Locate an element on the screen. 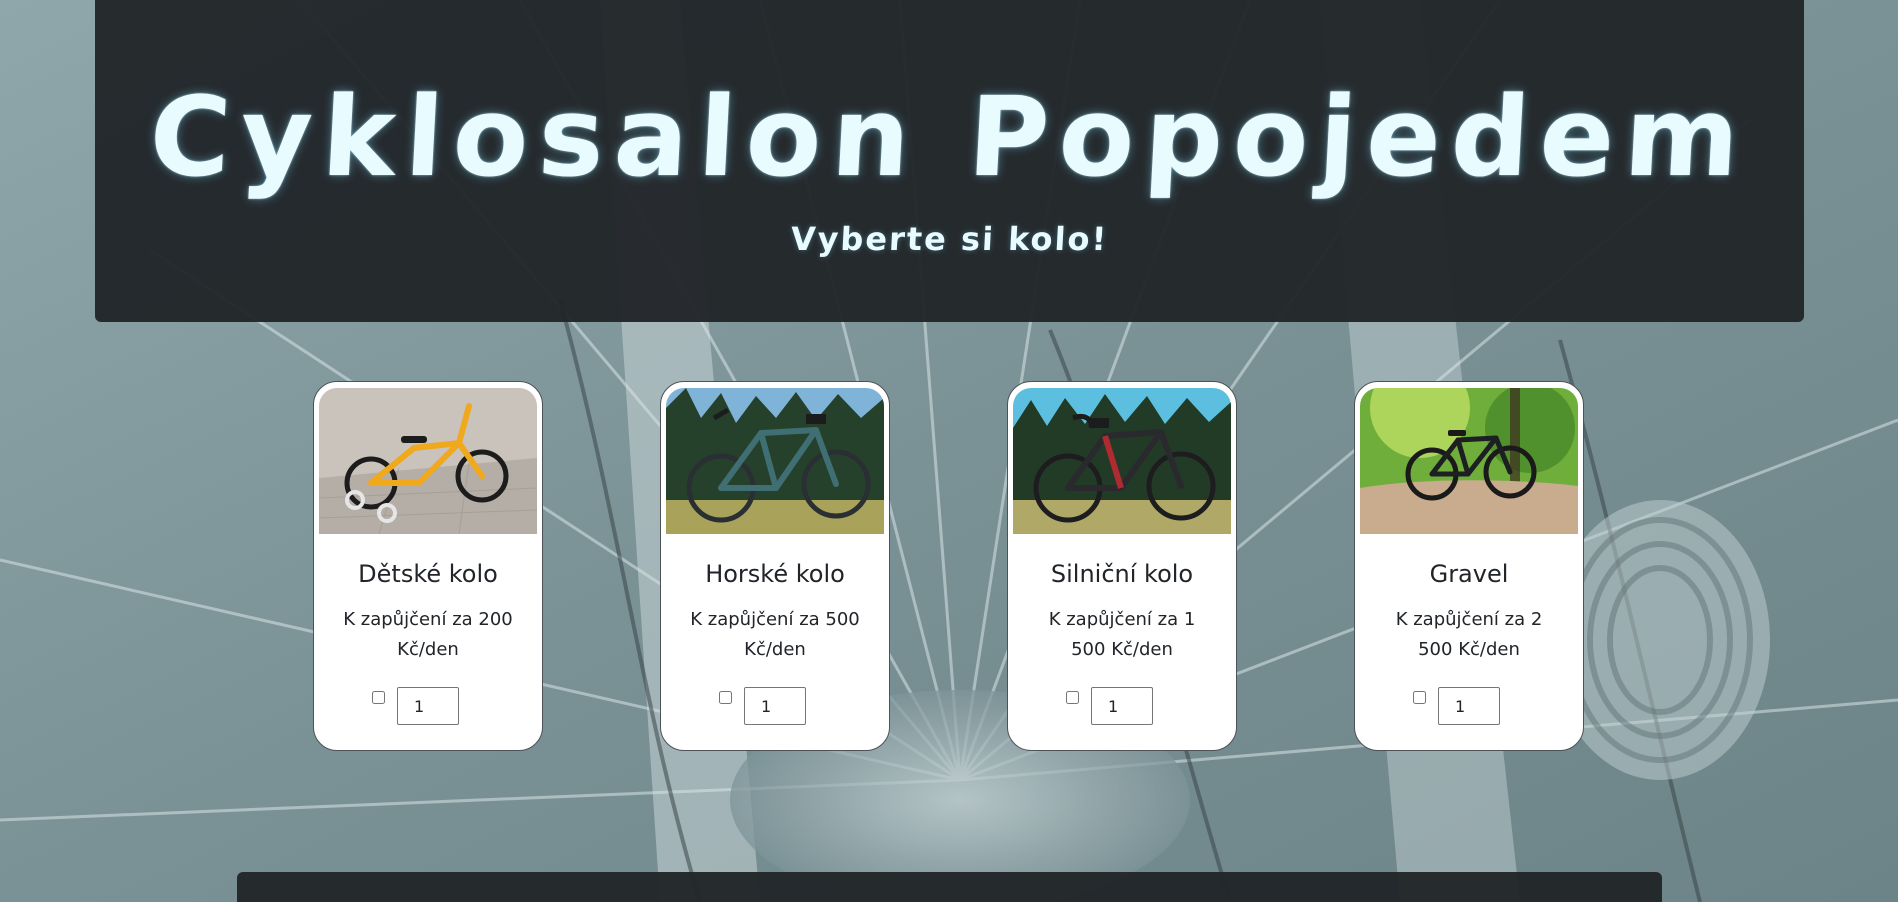 Image resolution: width=1898 pixels, height=902 pixels. product-card-mountain-bike: Horské kolo K zapůjčení za 500 Kč/den is located at coordinates (775, 566).